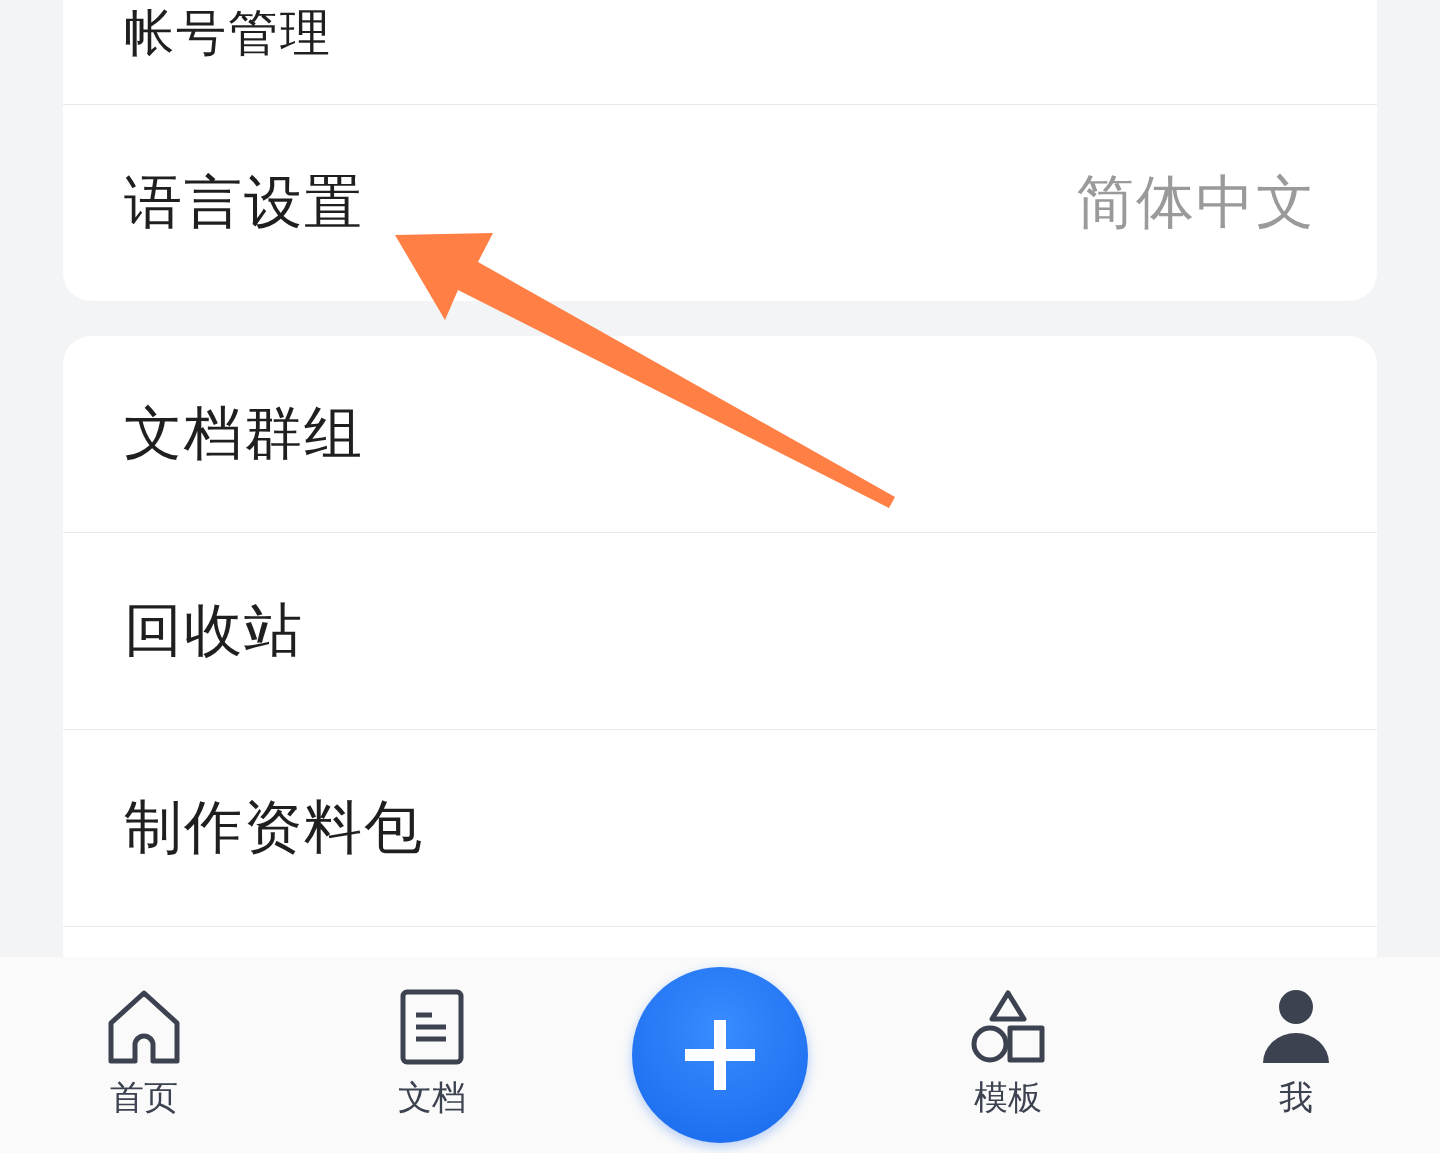 The width and height of the screenshot is (1440, 1153). What do you see at coordinates (244, 203) in the screenshot?
I see `setting-label: 语言设置` at bounding box center [244, 203].